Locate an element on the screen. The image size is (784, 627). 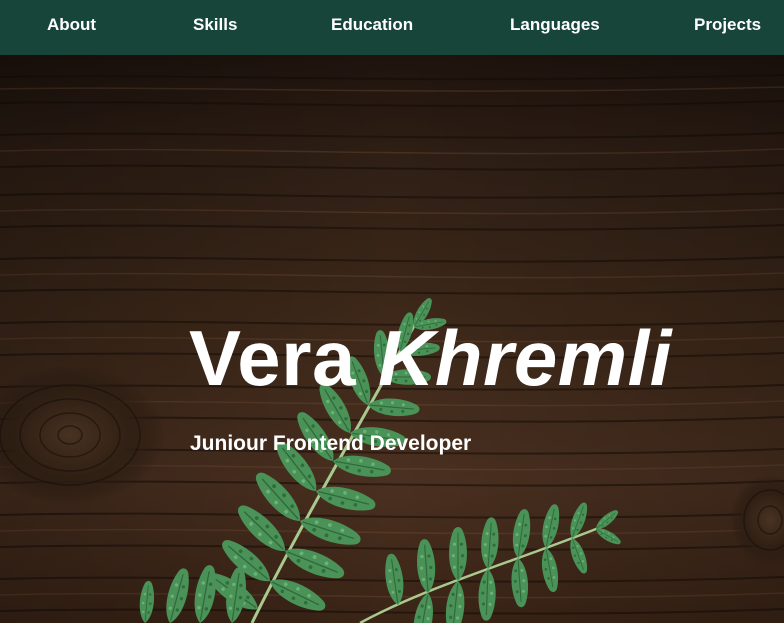
hero-first-name: Vera is located at coordinates (272, 358).